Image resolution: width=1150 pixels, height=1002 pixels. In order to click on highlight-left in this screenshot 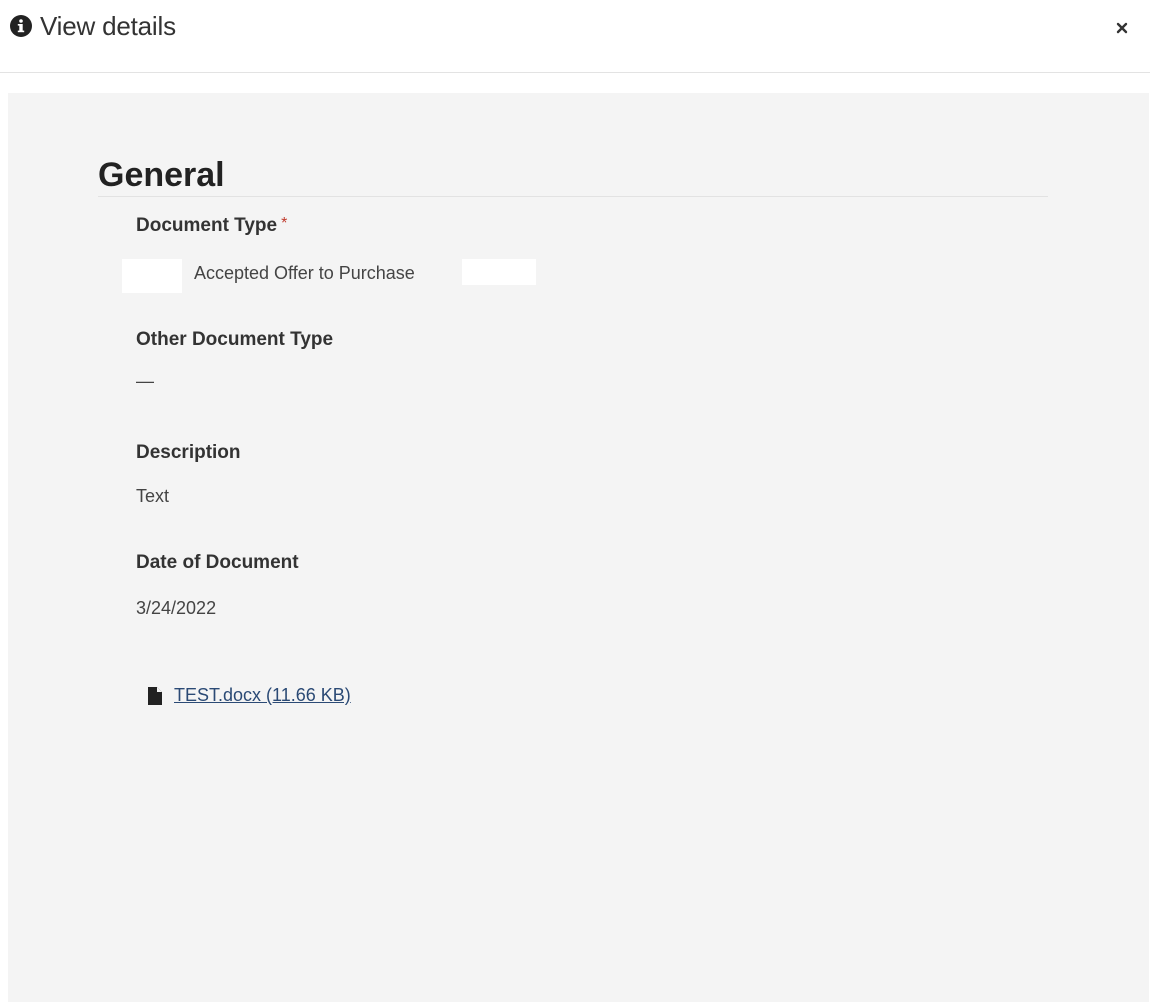, I will do `click(152, 276)`.